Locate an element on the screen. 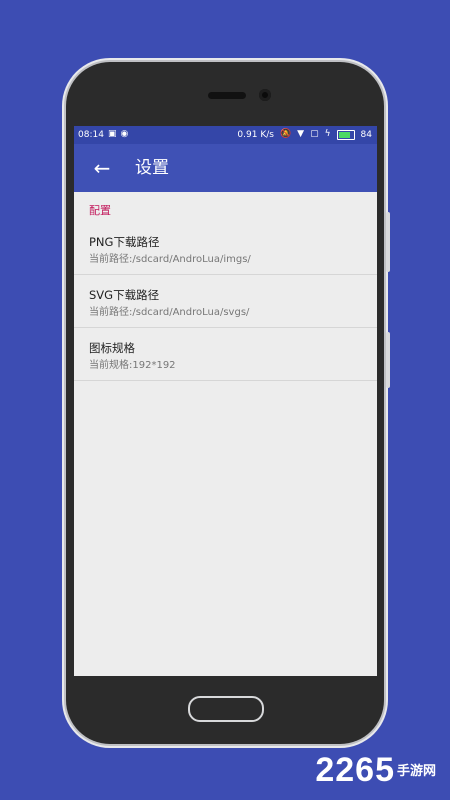 The image size is (450, 800). watermark-logo: 2265 手游网 is located at coordinates (375, 770).